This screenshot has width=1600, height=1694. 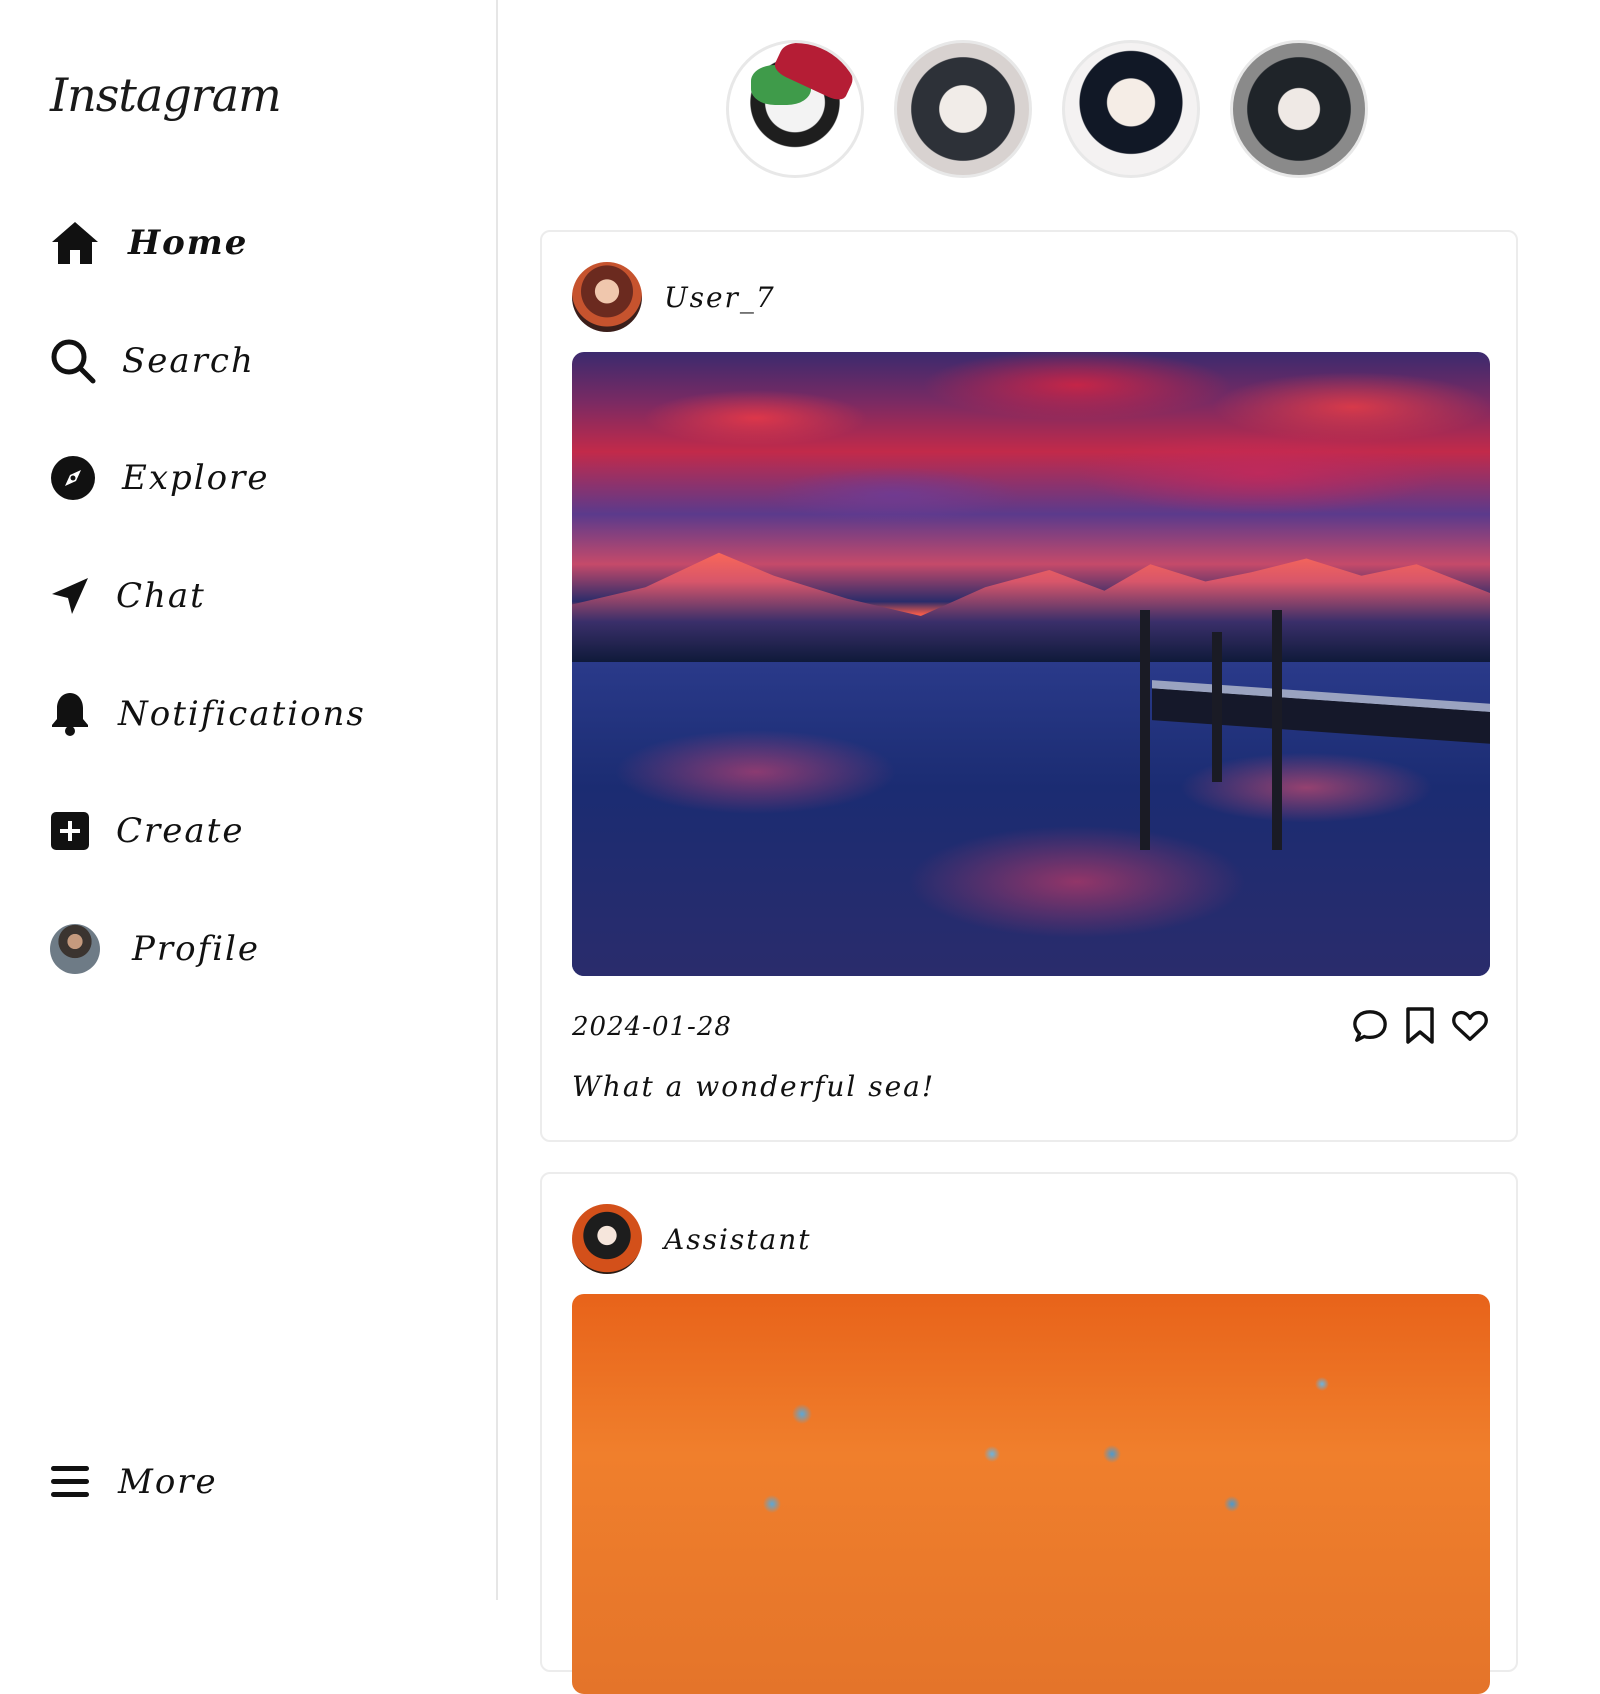 What do you see at coordinates (196, 949) in the screenshot?
I see `sidebar-item-label: Profile` at bounding box center [196, 949].